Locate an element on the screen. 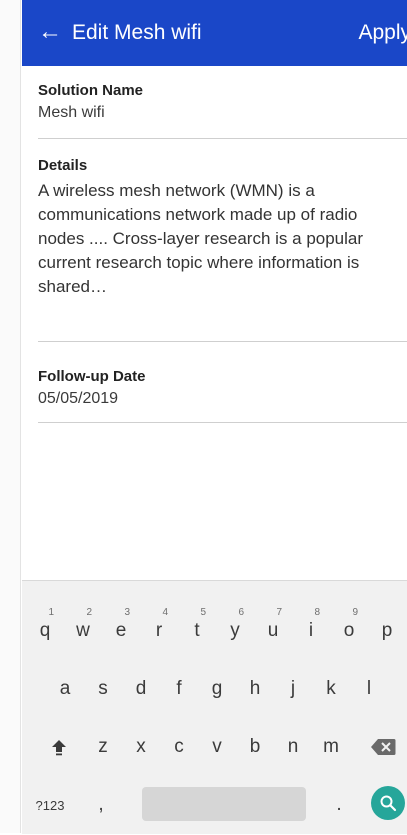  key-q: q1 is located at coordinates (45, 631).